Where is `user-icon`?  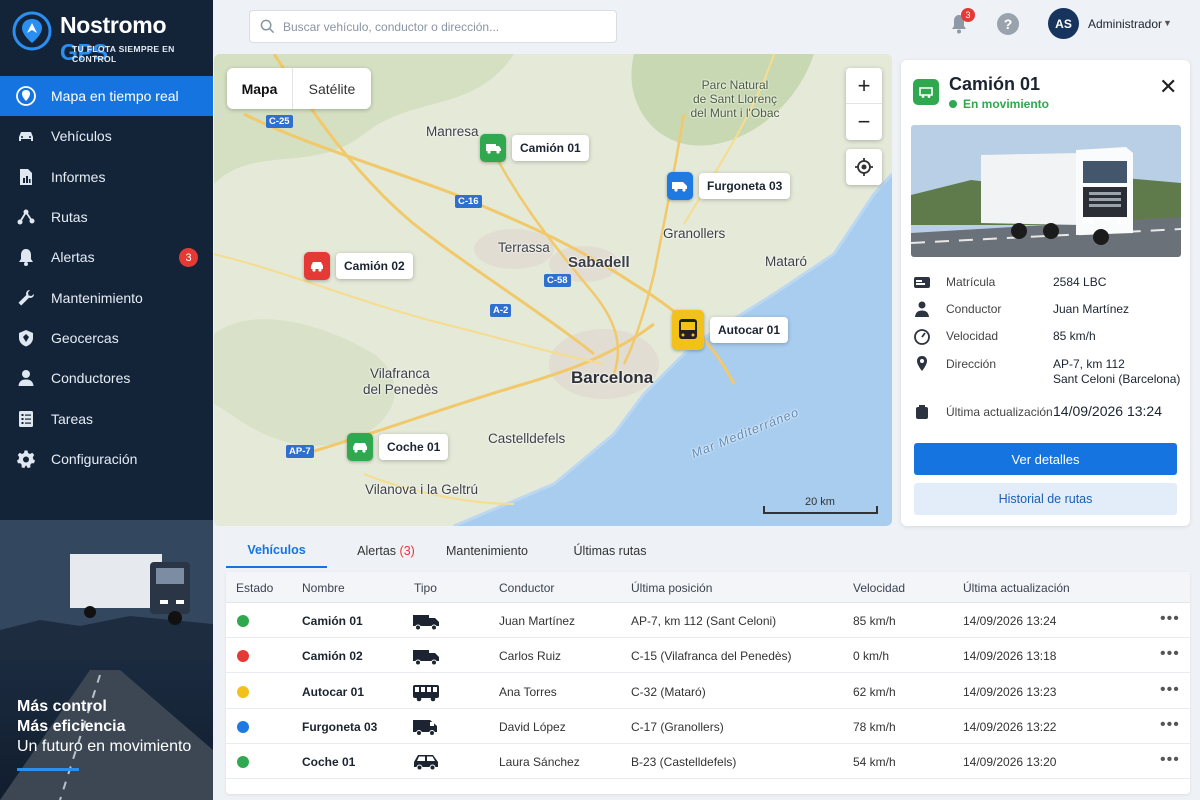
user-icon is located at coordinates (26, 378).